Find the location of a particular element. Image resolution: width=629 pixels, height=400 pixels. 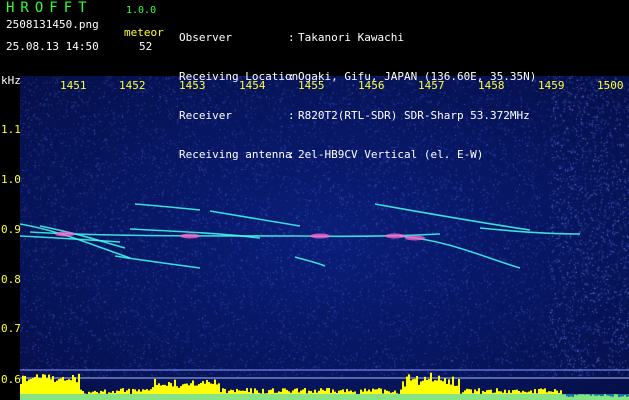

info-value-receiver: R820T2(RTL-SDR) SDR-Sharp 53.372MHz is located at coordinates (414, 115).